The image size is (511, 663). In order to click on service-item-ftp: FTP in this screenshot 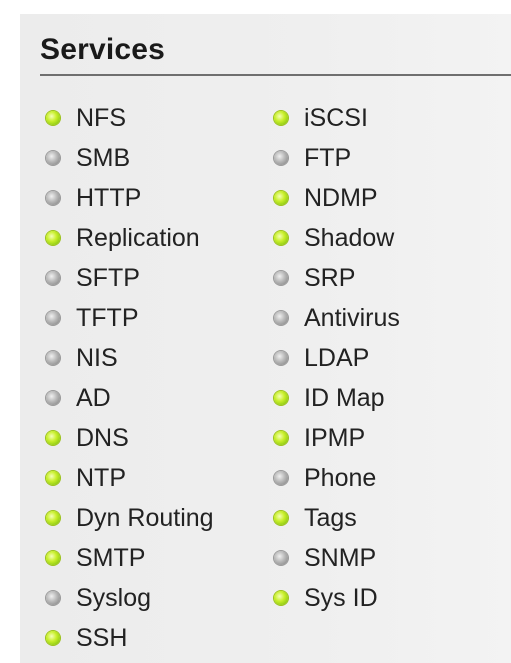, I will do `click(312, 158)`.